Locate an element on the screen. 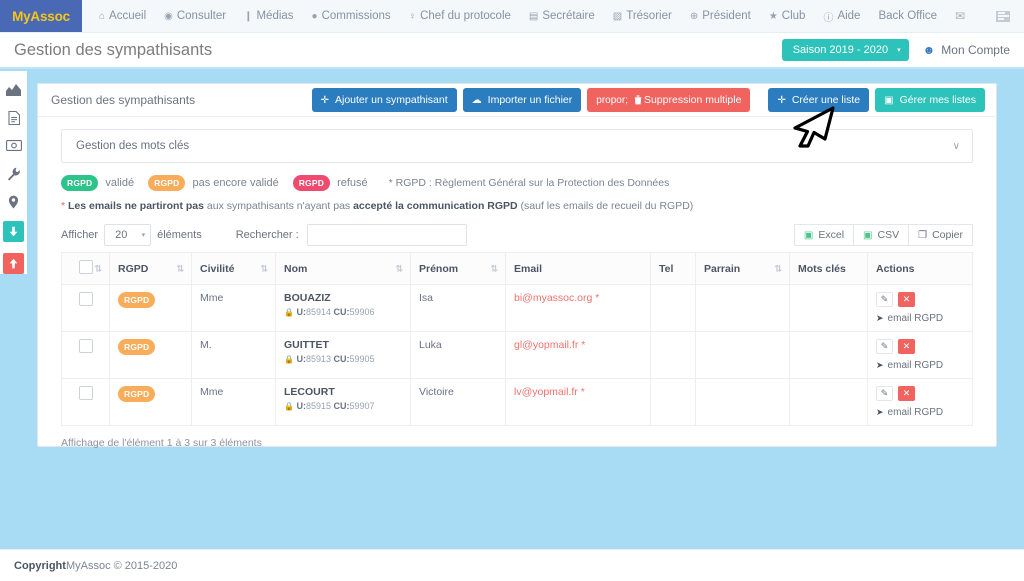  column-parrain: Parrain ⇅ is located at coordinates (742, 268).